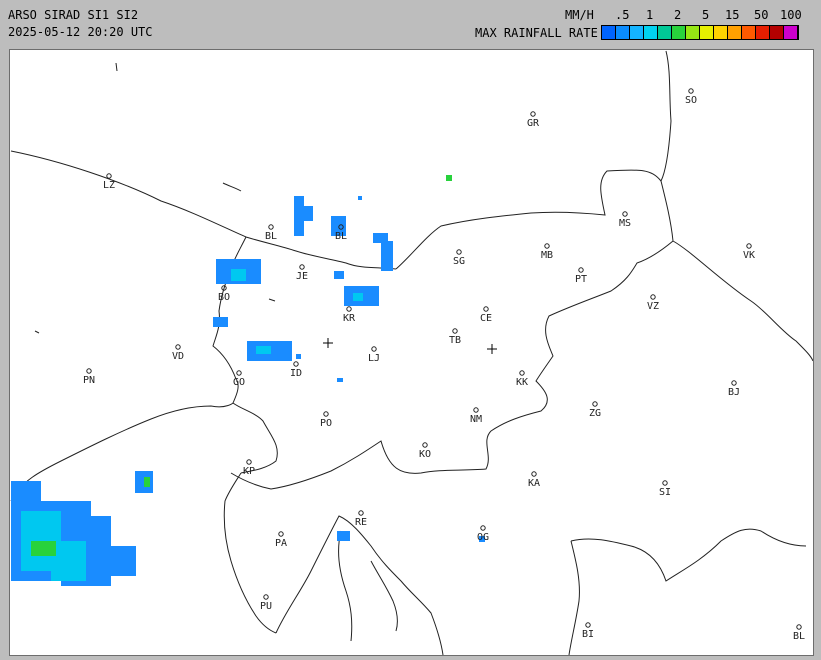 This screenshot has height=660, width=821. What do you see at coordinates (791, 15) in the screenshot?
I see `legend-tick: 100` at bounding box center [791, 15].